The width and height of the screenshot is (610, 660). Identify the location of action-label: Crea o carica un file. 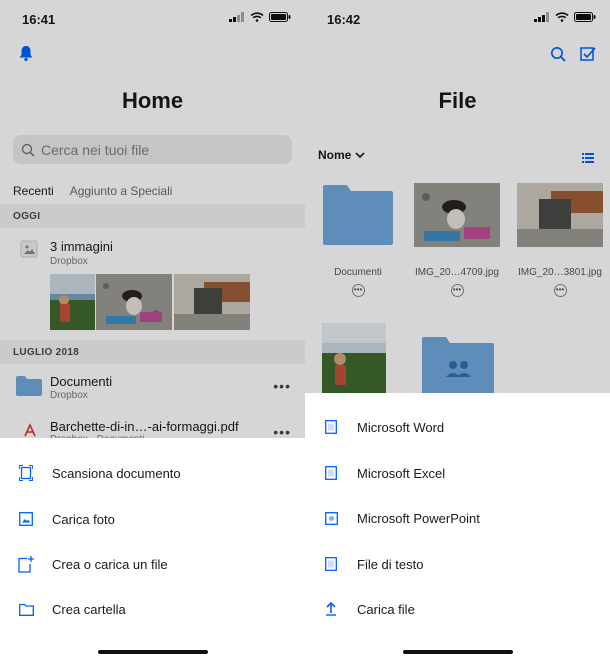
(110, 564).